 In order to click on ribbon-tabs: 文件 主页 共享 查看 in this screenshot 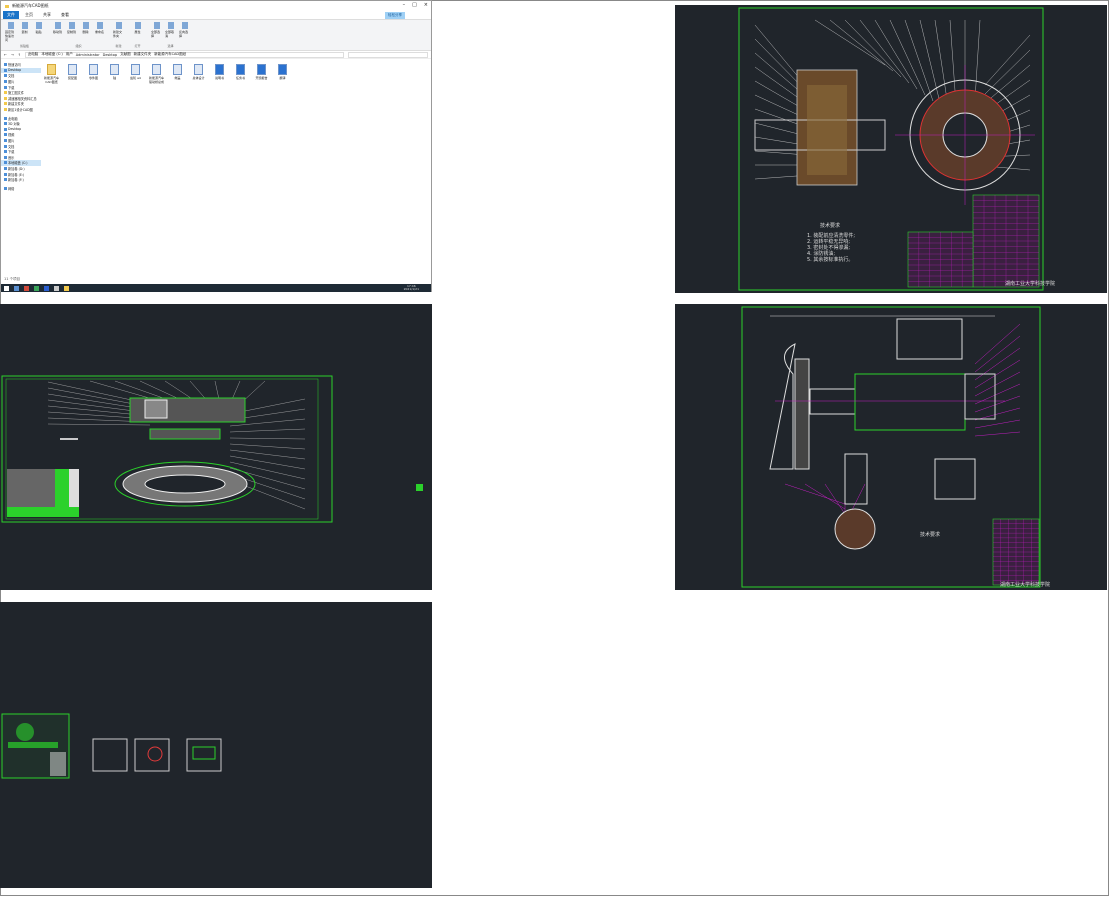, I will do `click(216, 15)`.